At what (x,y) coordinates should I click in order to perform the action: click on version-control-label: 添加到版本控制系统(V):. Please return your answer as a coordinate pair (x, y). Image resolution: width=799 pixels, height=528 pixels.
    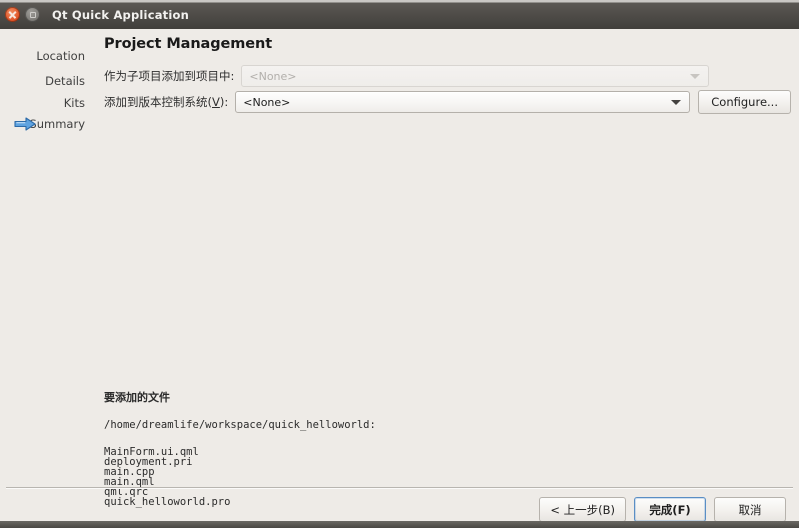
    Looking at the image, I should click on (166, 102).